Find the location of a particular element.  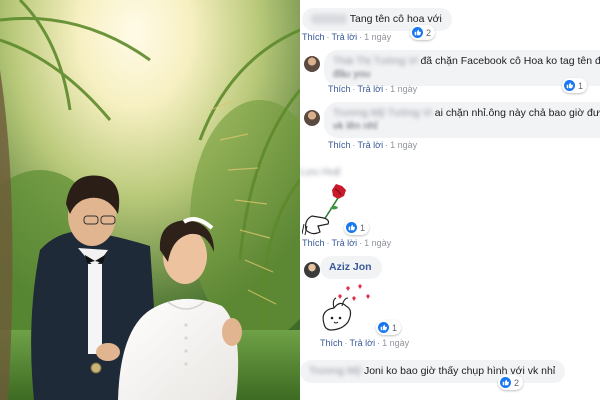

comment-author: Aziz Jon is located at coordinates (350, 267).